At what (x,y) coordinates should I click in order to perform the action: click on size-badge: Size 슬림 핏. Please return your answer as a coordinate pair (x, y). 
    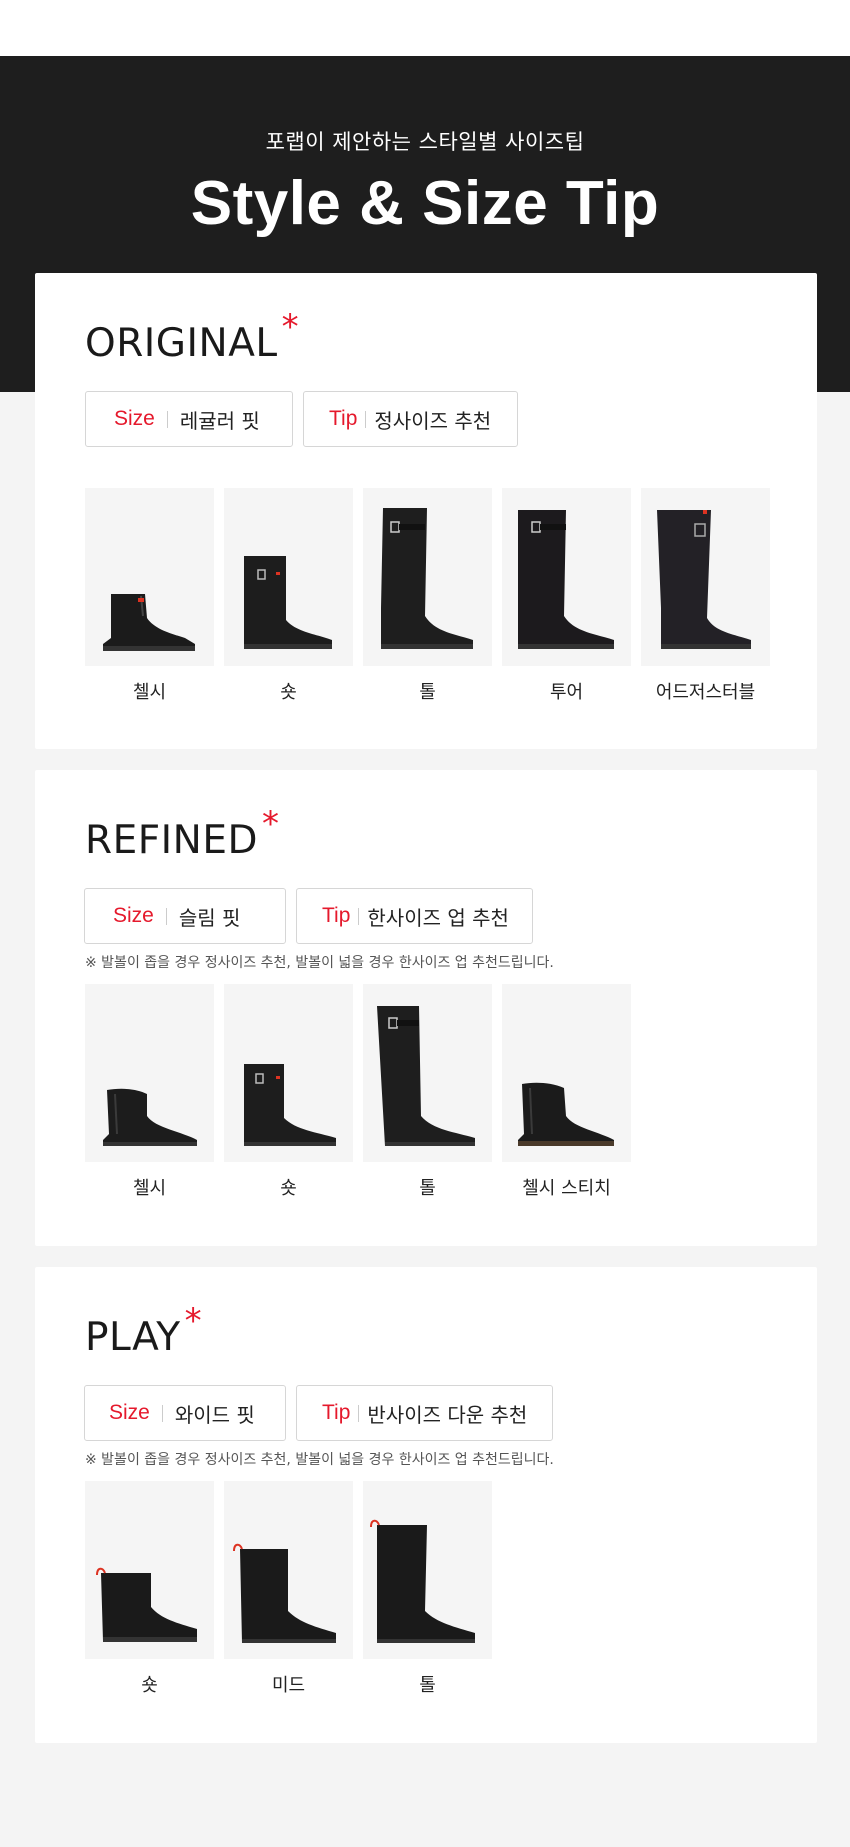
    Looking at the image, I should click on (185, 916).